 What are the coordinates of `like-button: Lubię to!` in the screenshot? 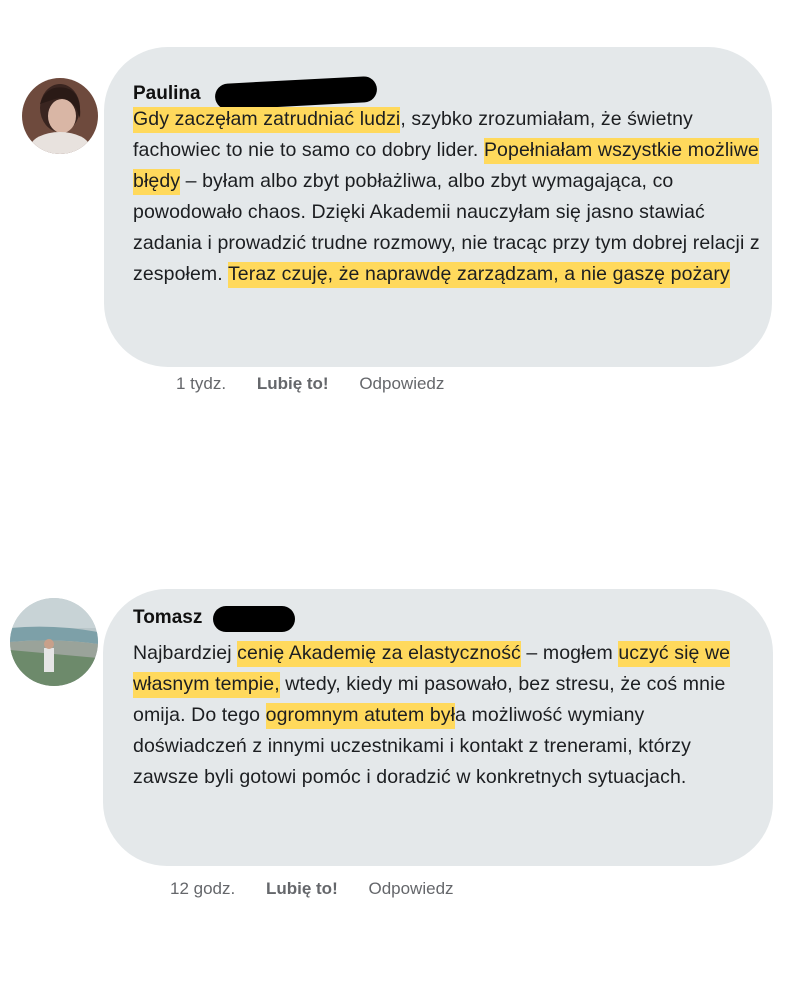 It's located at (302, 889).